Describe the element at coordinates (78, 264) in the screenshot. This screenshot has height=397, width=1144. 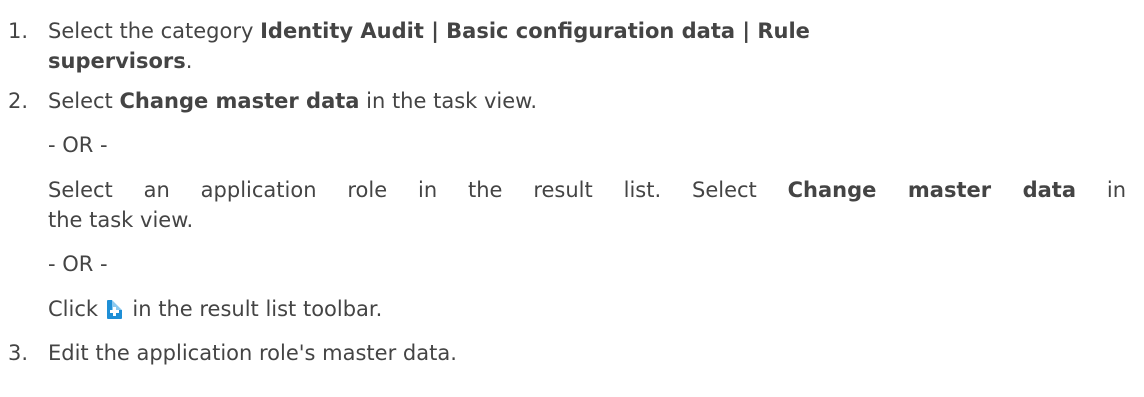
I see `or-separator-2: - OR -` at that location.